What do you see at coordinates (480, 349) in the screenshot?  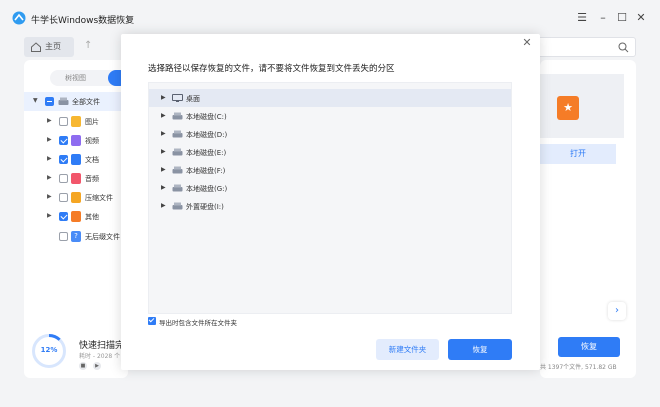 I see `dialog-recover-button: 恢复` at bounding box center [480, 349].